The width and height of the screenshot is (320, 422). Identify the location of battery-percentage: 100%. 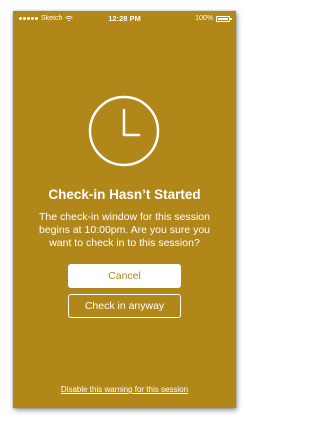
(204, 18).